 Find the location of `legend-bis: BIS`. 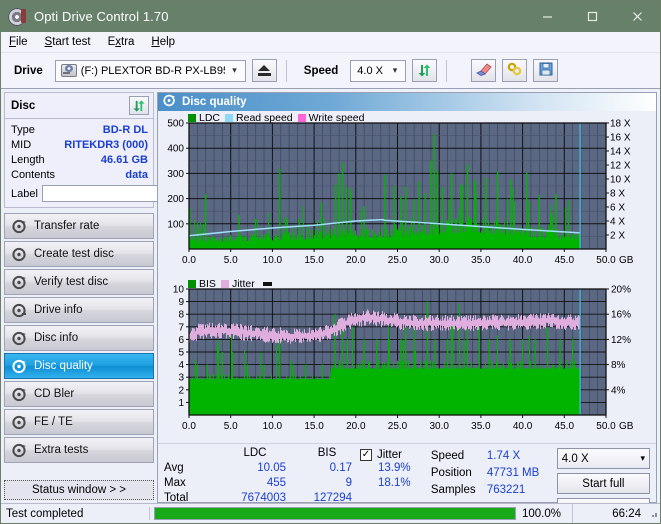

legend-bis: BIS is located at coordinates (202, 284).